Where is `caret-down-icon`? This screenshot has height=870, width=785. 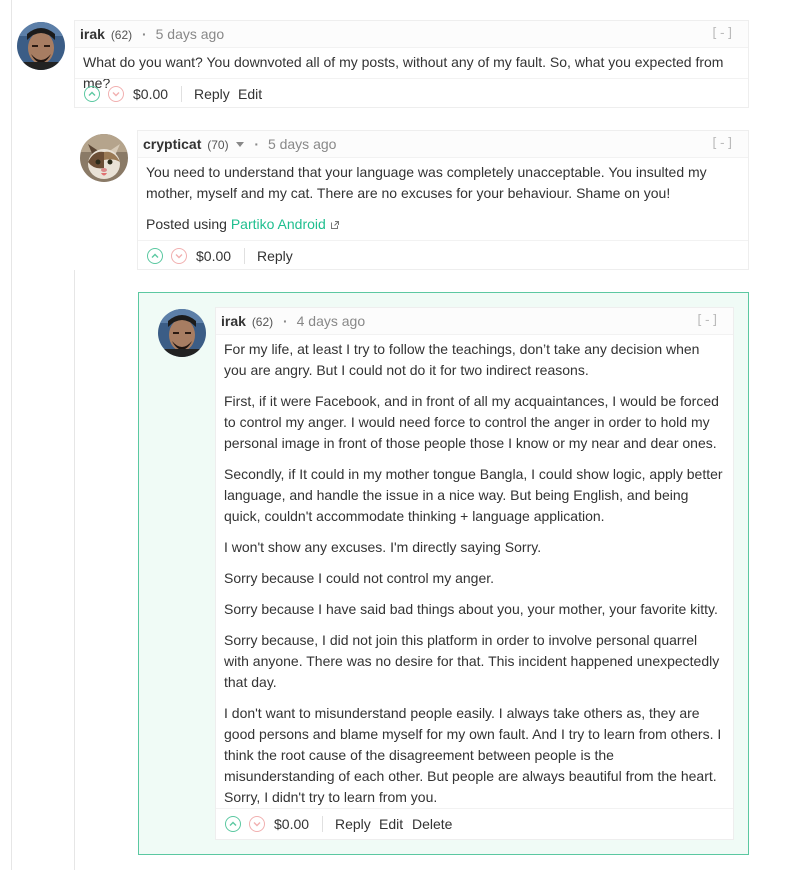
caret-down-icon is located at coordinates (240, 144).